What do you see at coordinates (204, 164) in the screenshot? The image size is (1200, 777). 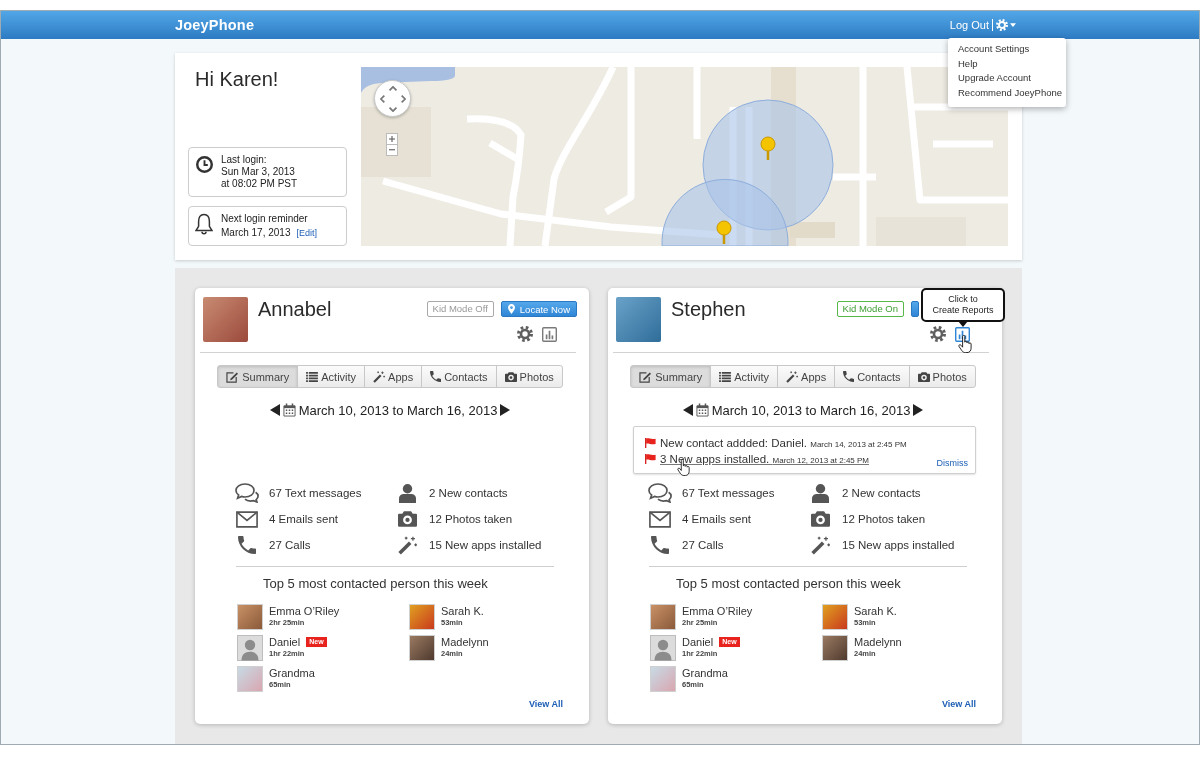 I see `clock-icon` at bounding box center [204, 164].